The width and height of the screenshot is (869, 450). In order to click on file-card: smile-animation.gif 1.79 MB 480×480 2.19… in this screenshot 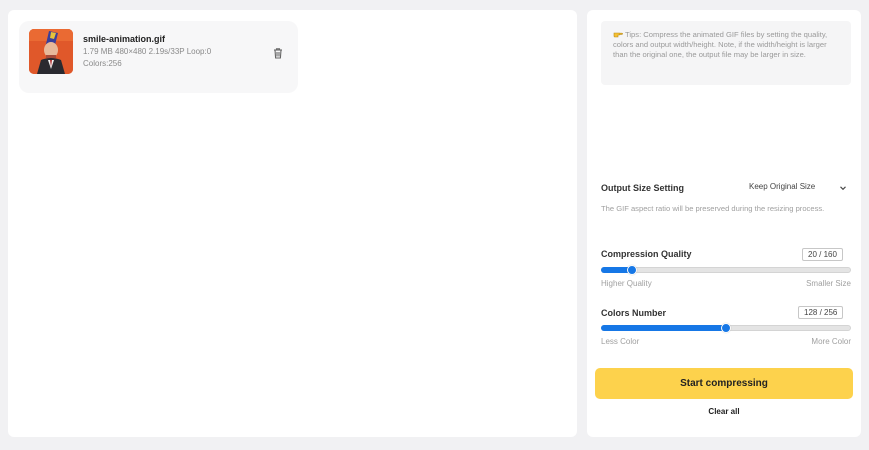, I will do `click(158, 57)`.